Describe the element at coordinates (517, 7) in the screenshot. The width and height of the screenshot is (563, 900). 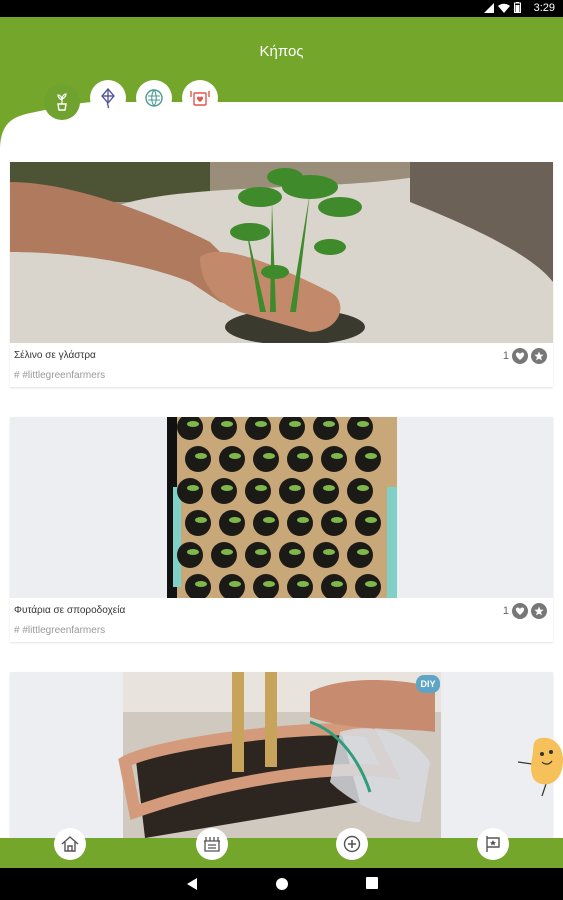
I see `battery-icon` at that location.